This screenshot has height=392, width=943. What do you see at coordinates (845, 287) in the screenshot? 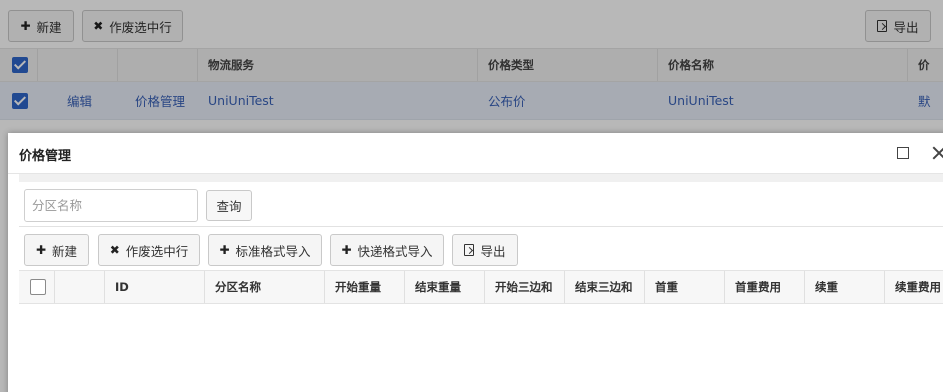
I see `zone-col-extra-weight: 续重` at bounding box center [845, 287].